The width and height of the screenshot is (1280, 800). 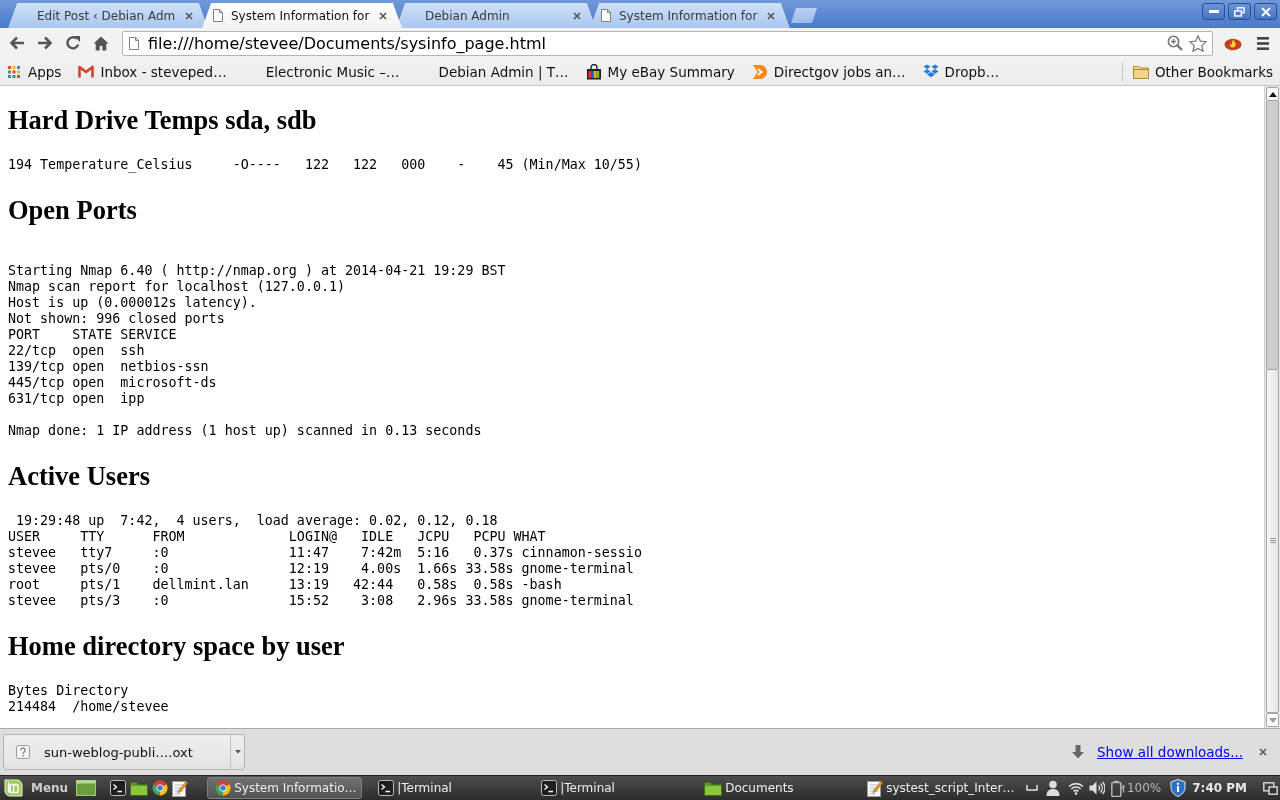 What do you see at coordinates (17, 43) in the screenshot?
I see `back-icon` at bounding box center [17, 43].